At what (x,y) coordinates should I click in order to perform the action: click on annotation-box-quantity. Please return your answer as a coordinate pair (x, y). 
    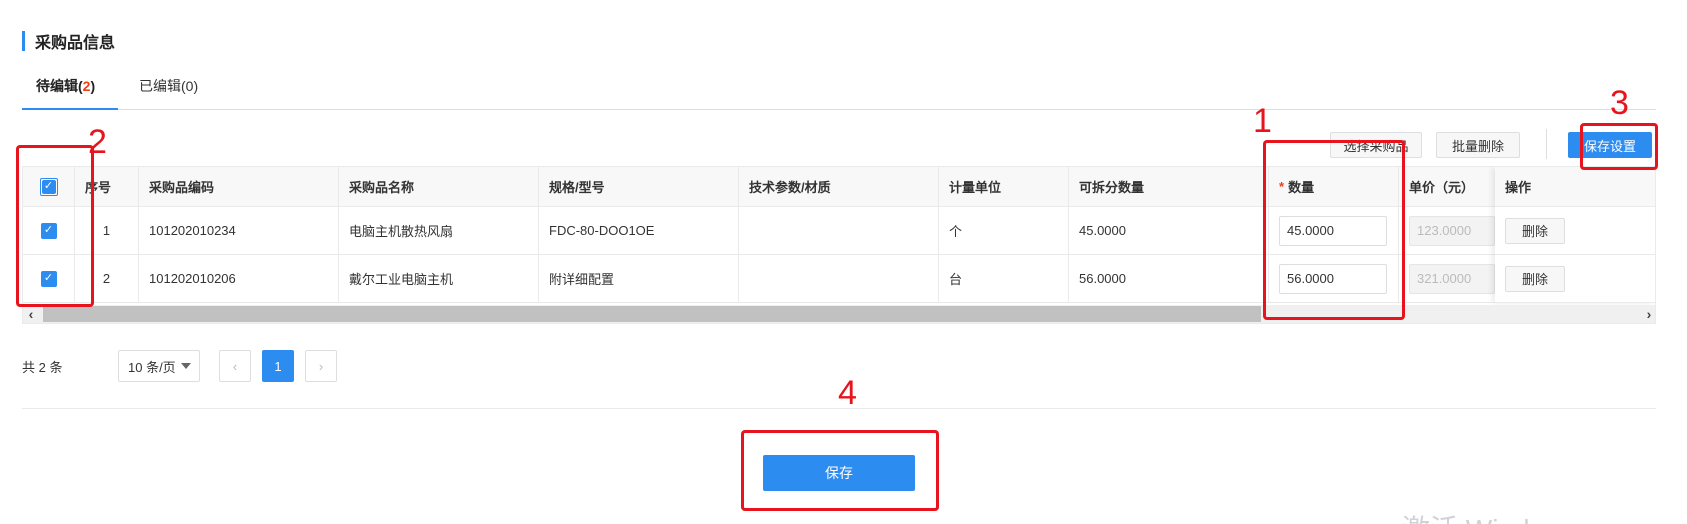
    Looking at the image, I should click on (1334, 230).